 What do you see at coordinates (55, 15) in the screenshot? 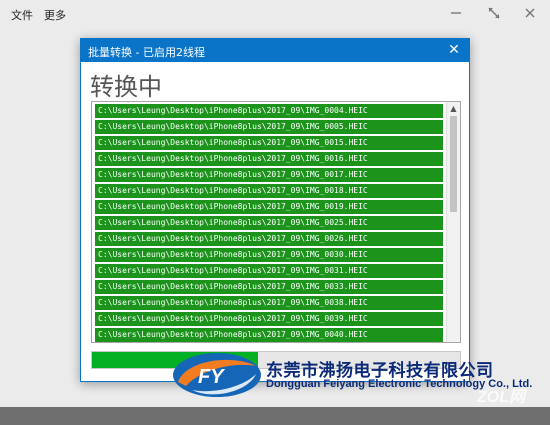
I see `menu-more: 更多` at bounding box center [55, 15].